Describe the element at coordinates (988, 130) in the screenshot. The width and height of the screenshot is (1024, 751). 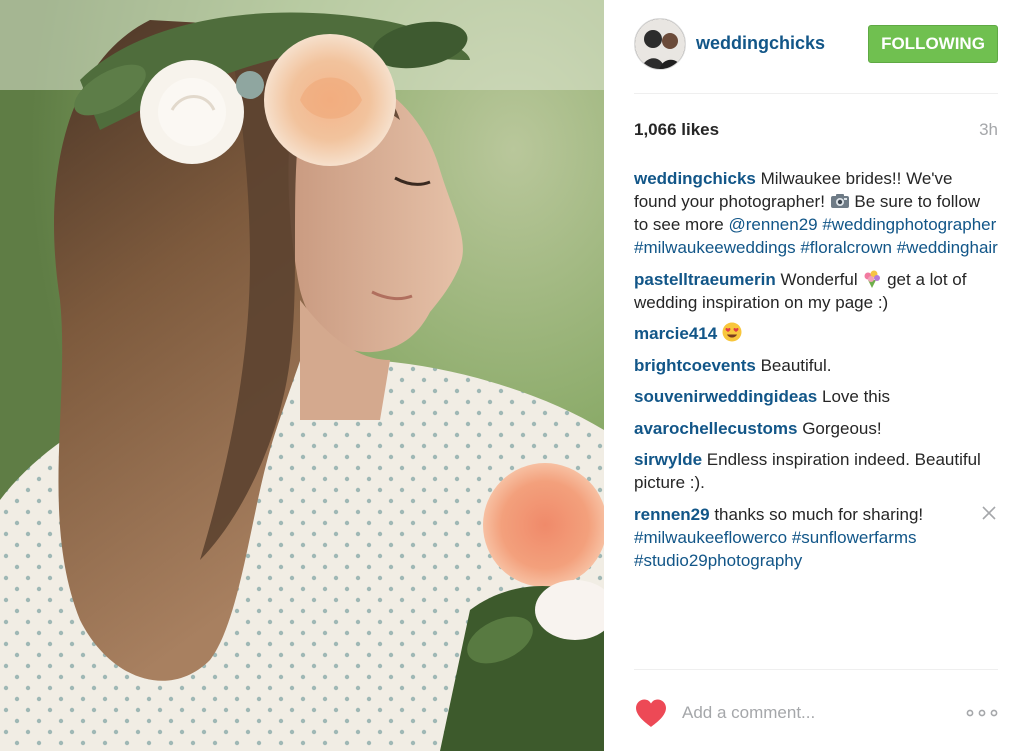
I see `post-time: 3h` at that location.